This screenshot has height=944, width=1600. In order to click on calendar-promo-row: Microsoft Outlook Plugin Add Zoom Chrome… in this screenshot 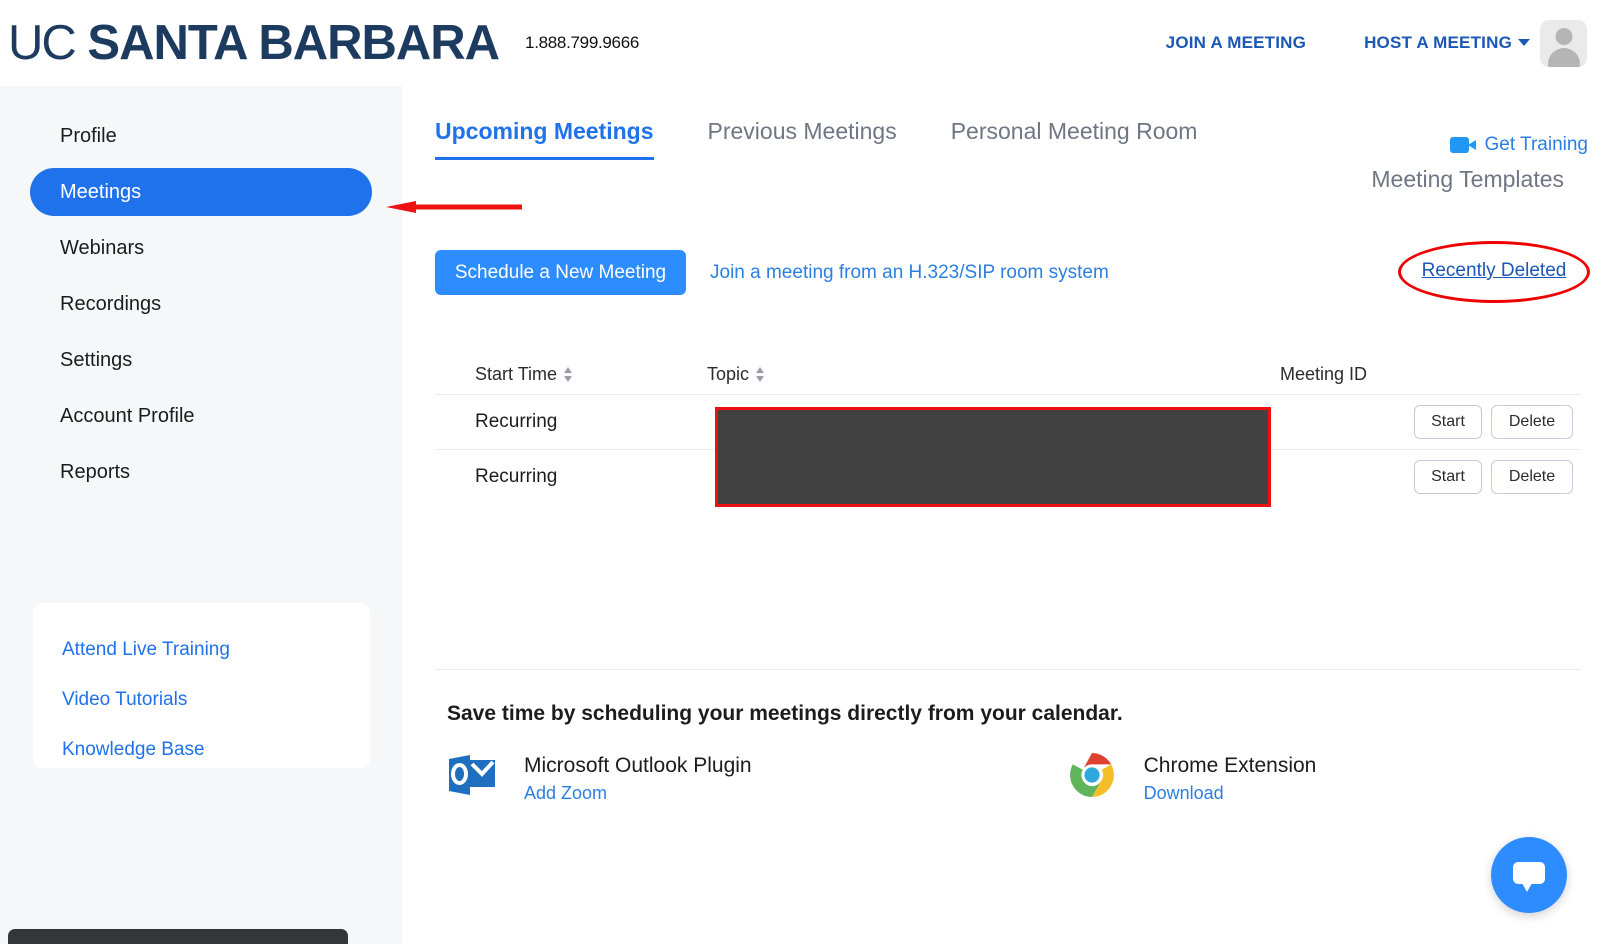, I will do `click(881, 778)`.